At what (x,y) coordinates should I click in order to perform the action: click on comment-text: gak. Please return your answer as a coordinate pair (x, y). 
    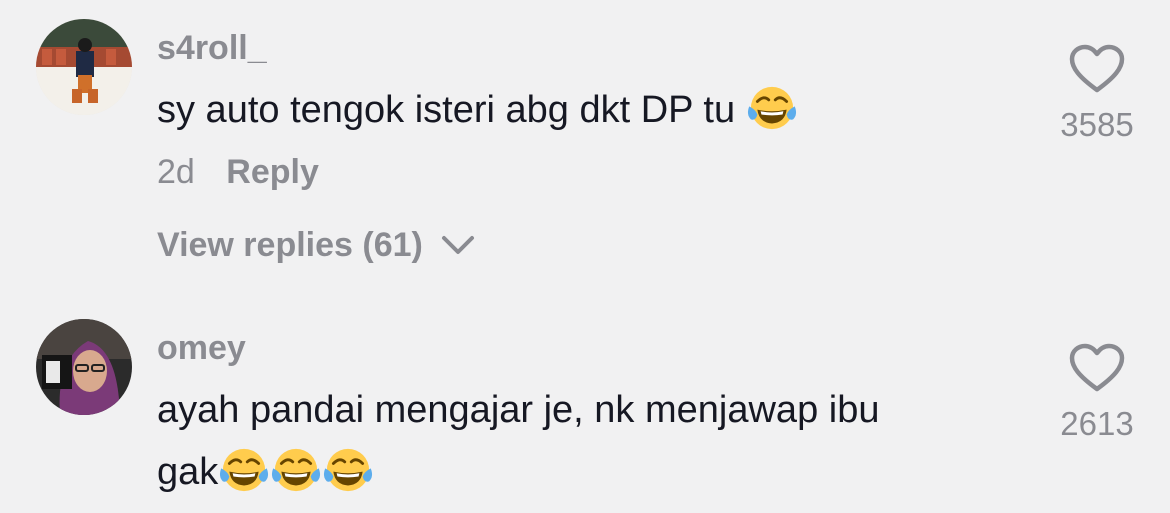
    Looking at the image, I should click on (265, 472).